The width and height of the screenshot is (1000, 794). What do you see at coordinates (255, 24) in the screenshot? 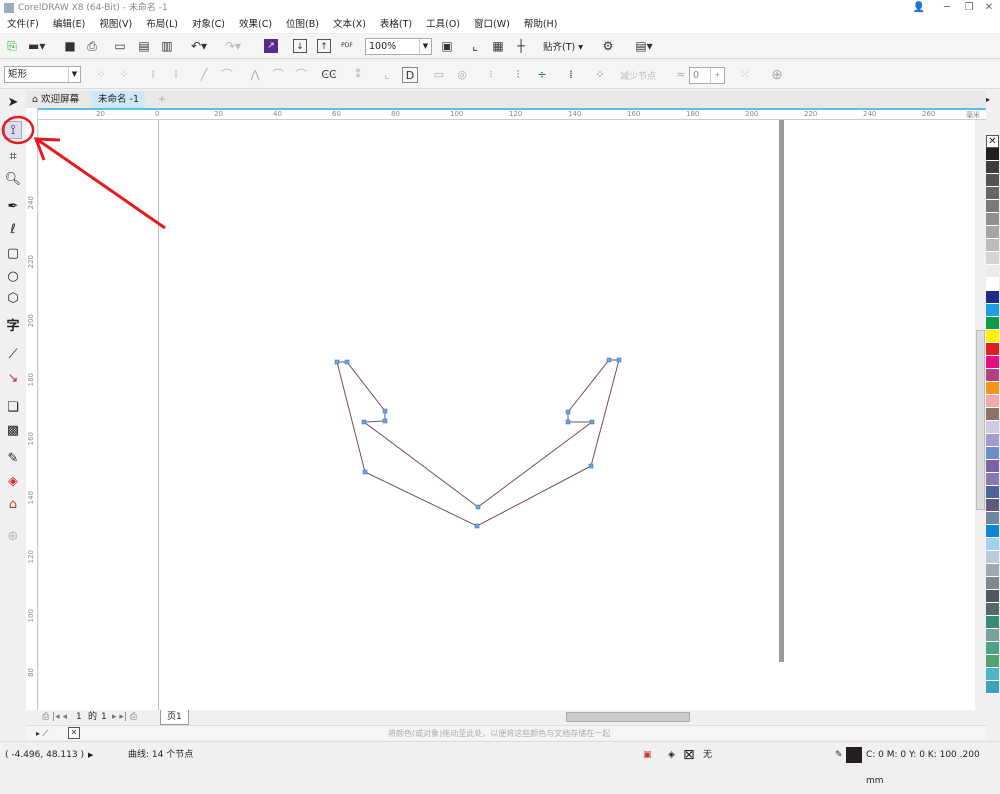
I see `menu-effects: 效果(C)` at bounding box center [255, 24].